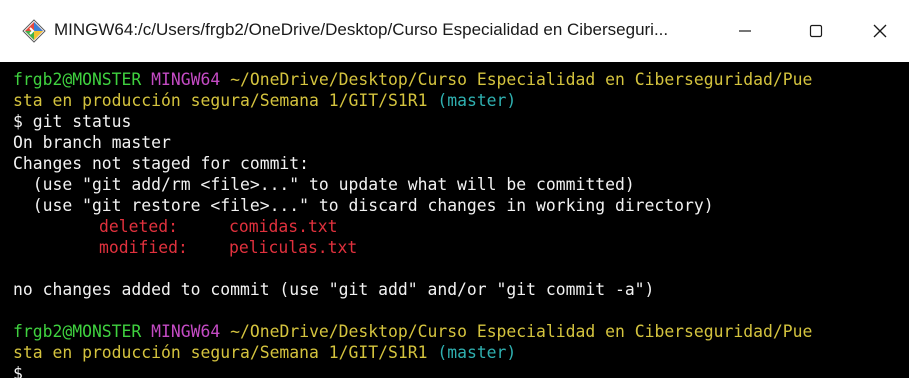 The image size is (909, 378). I want to click on close-icon, so click(880, 31).